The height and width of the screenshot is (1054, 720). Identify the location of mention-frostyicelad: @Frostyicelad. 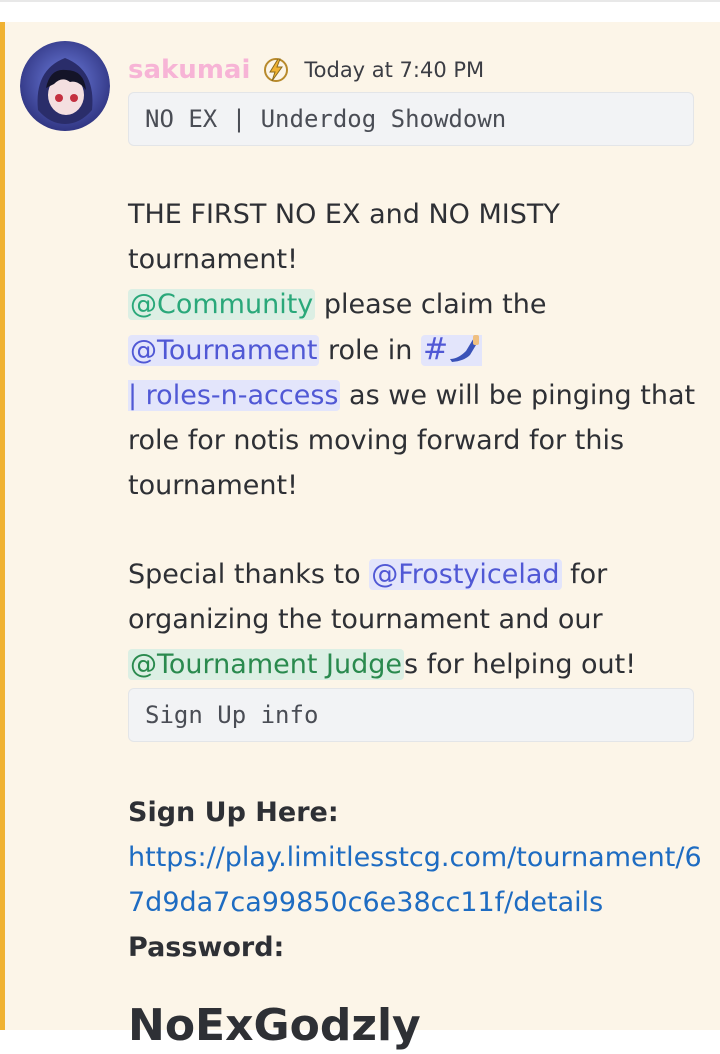
(465, 574).